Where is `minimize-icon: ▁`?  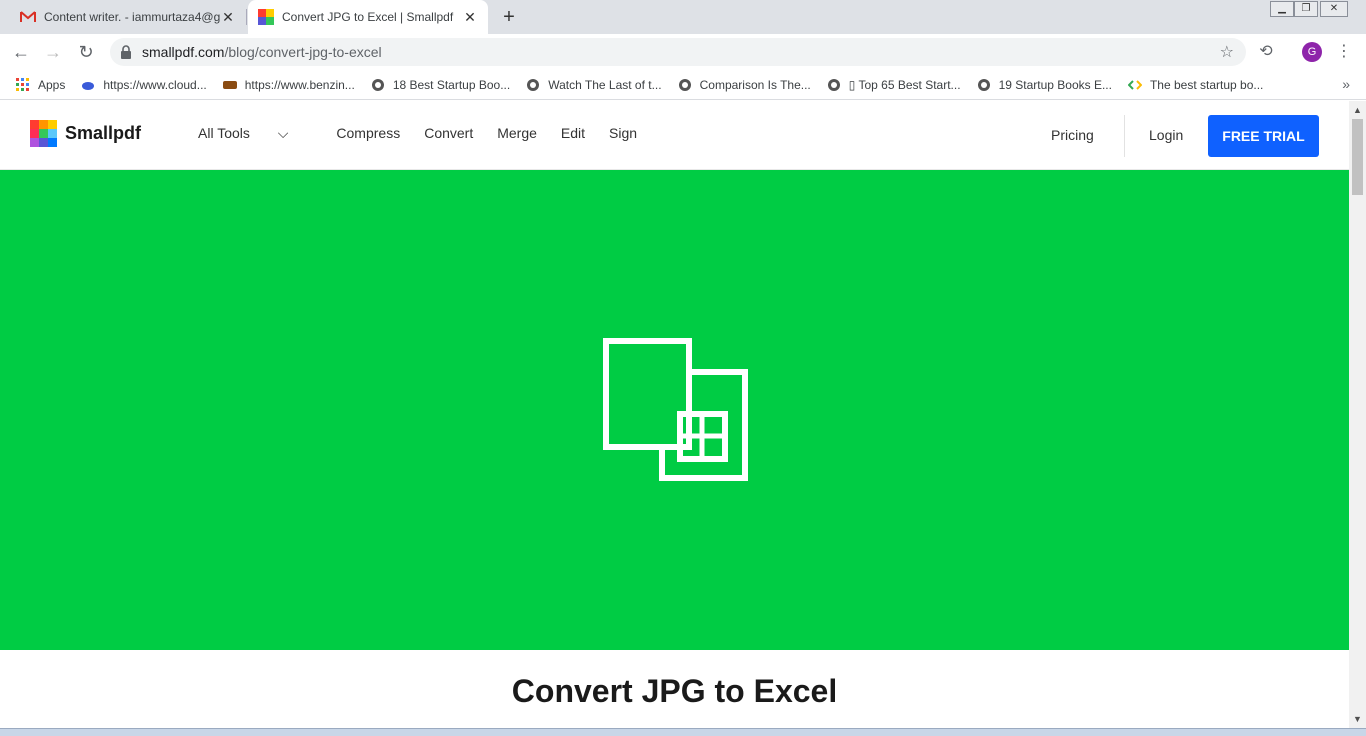
minimize-icon: ▁ is located at coordinates (1282, 9).